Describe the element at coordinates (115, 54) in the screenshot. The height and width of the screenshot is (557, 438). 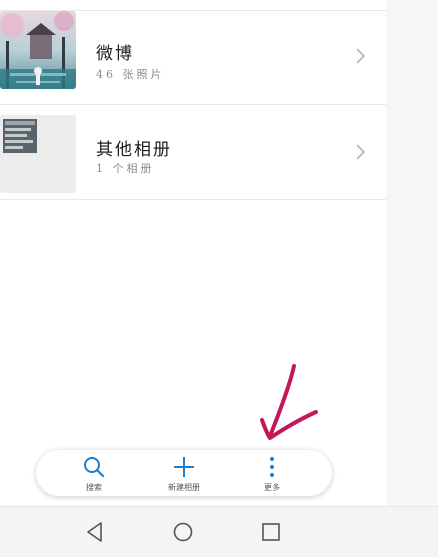
I see `album-name: 微博` at that location.